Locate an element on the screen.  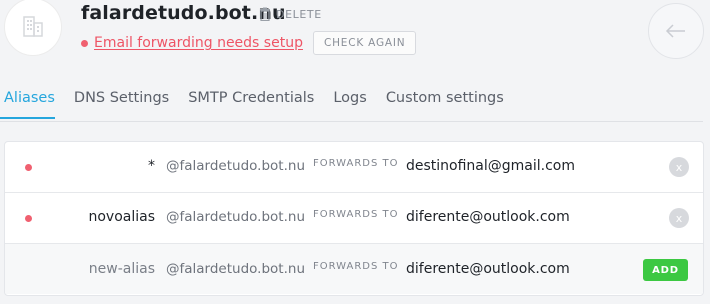
tab-dns-settings: DNS Settings is located at coordinates (121, 104).